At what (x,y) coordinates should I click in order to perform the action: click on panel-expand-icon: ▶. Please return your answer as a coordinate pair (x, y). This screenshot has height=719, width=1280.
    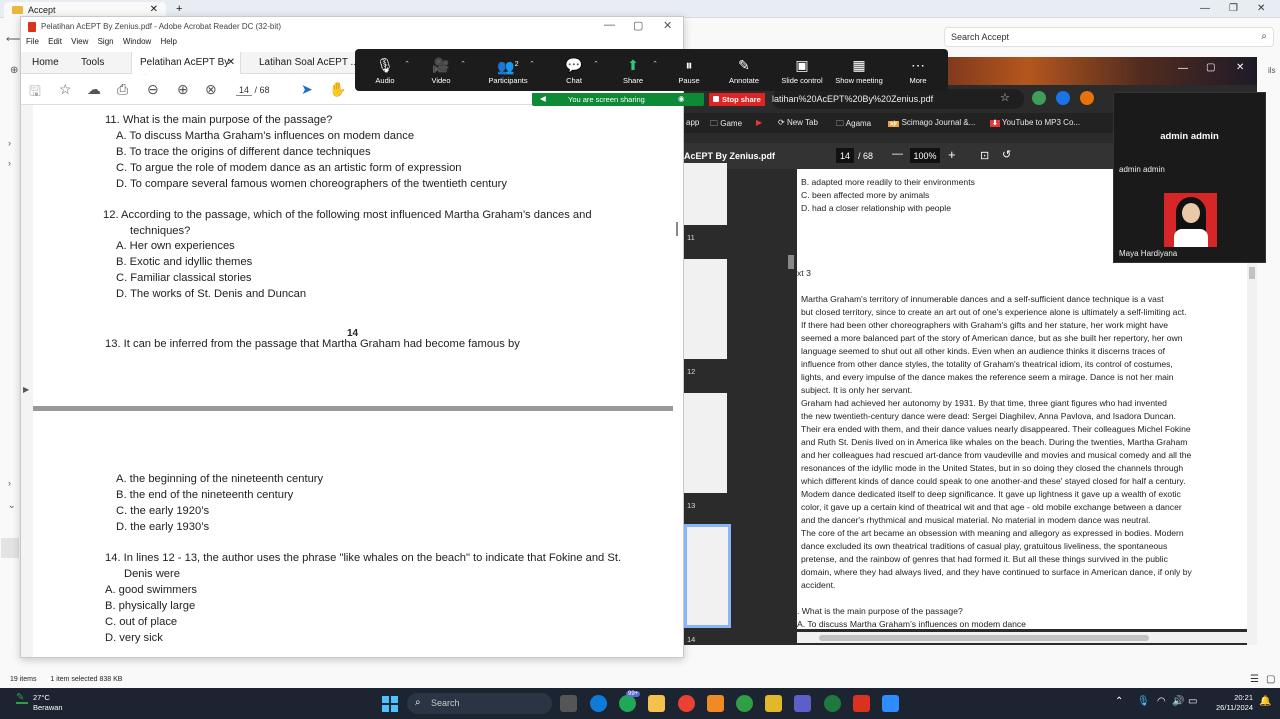
    Looking at the image, I should click on (26, 389).